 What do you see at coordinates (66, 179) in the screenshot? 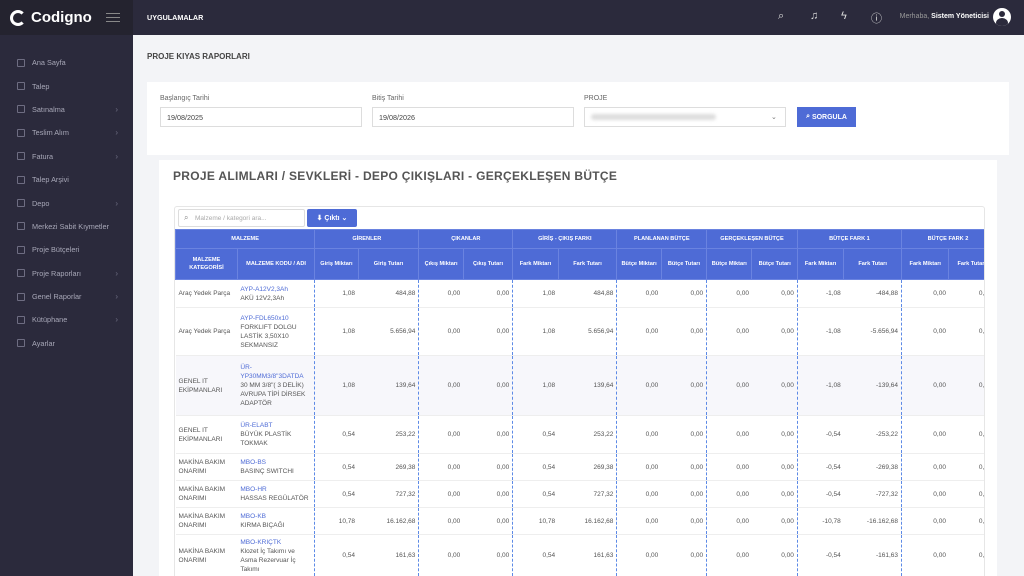
I see `sidebar-item: Talep Arşivi` at bounding box center [66, 179].